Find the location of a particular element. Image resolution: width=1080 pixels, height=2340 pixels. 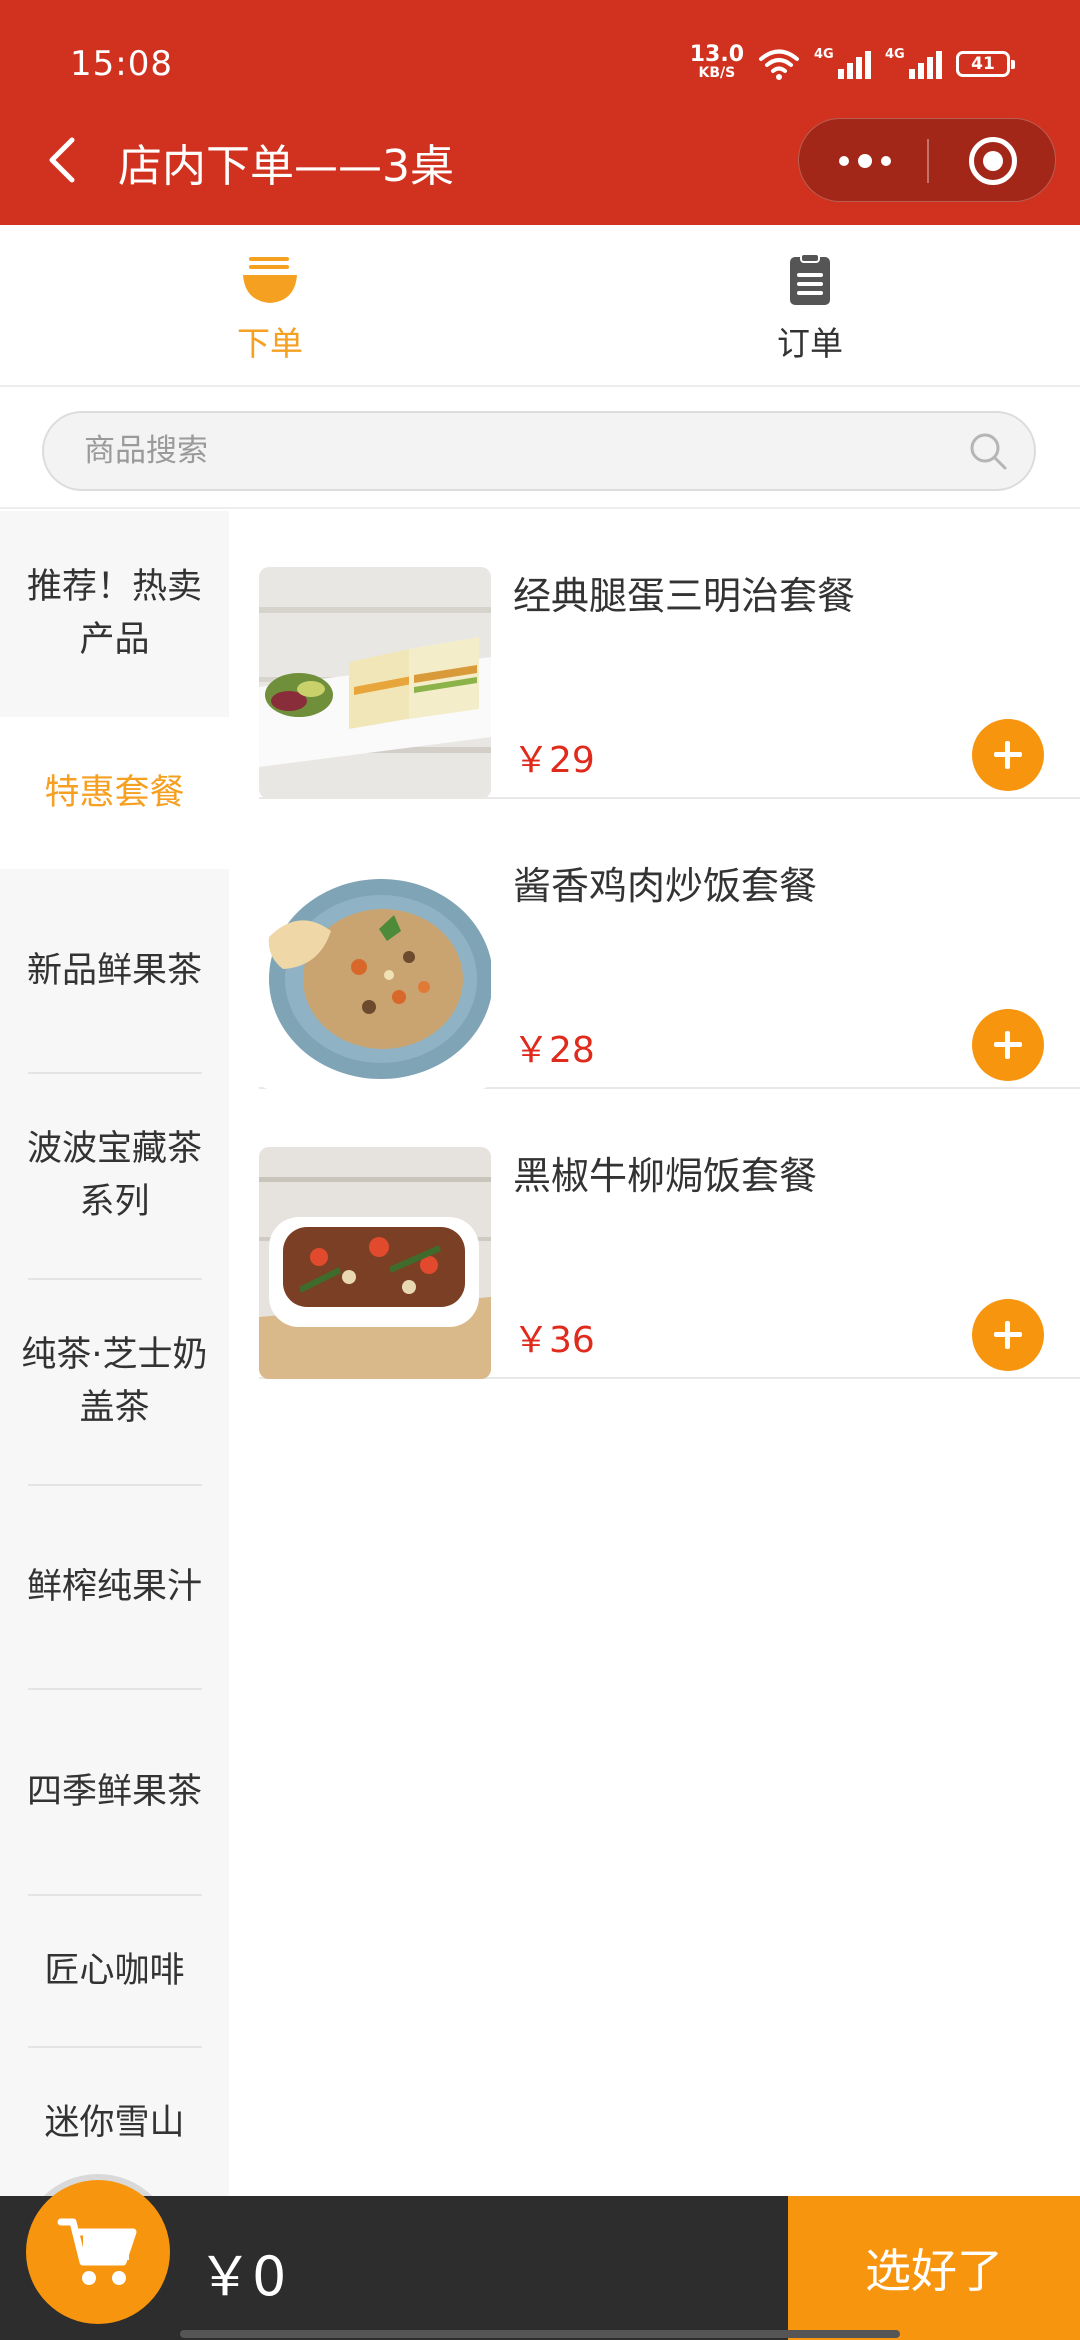

tab-order-food-label: 下单 is located at coordinates (270, 343).